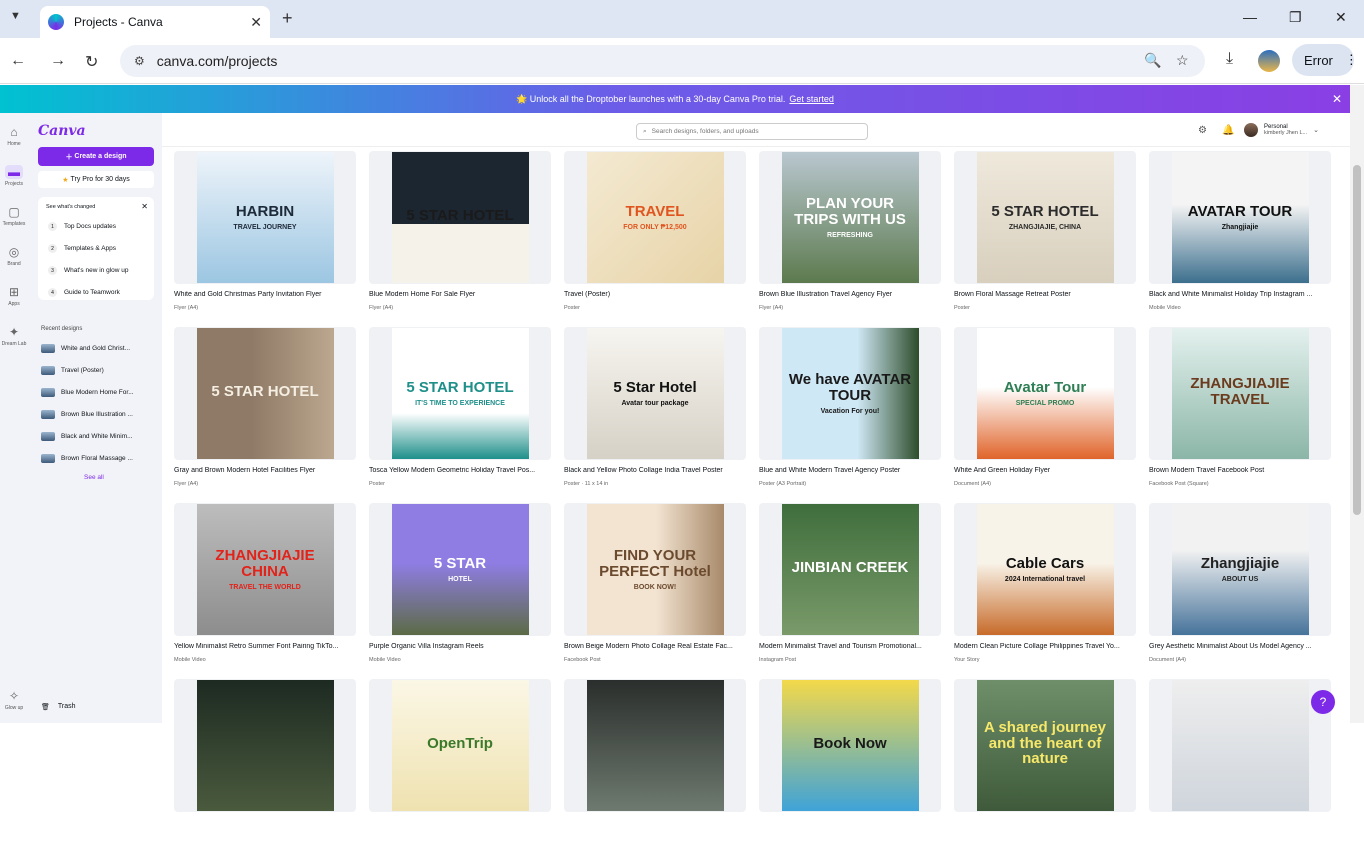 Image resolution: width=1364 pixels, height=849 pixels. What do you see at coordinates (655, 569) in the screenshot?
I see `design-thumbnail: FIND YOUR PERFECT Hotel BOOK NOW!` at bounding box center [655, 569].